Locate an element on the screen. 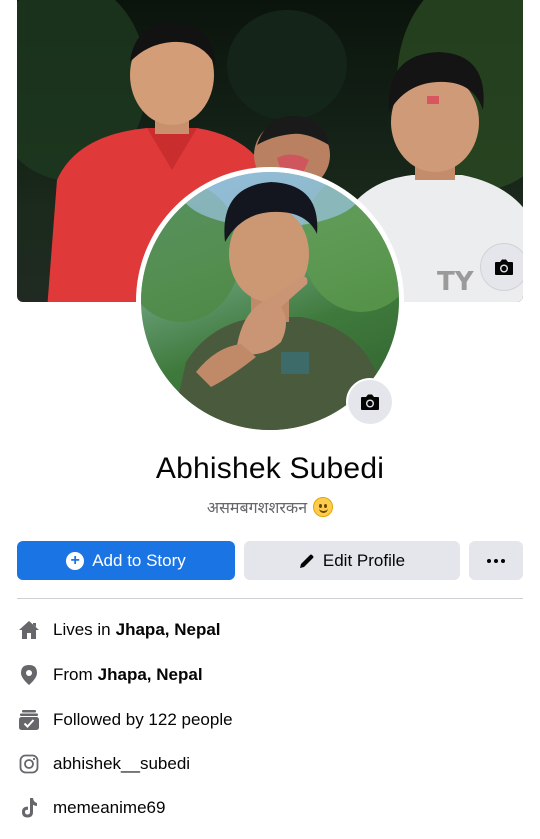  detail-instagram: abhishek__subedi is located at coordinates (270, 764).